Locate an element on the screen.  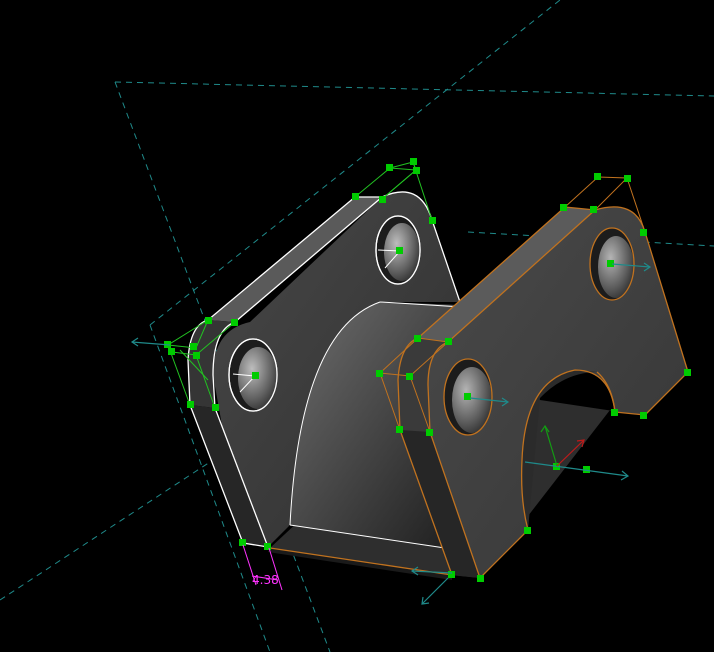
dimension-value: 4.38 is located at coordinates (265, 580).